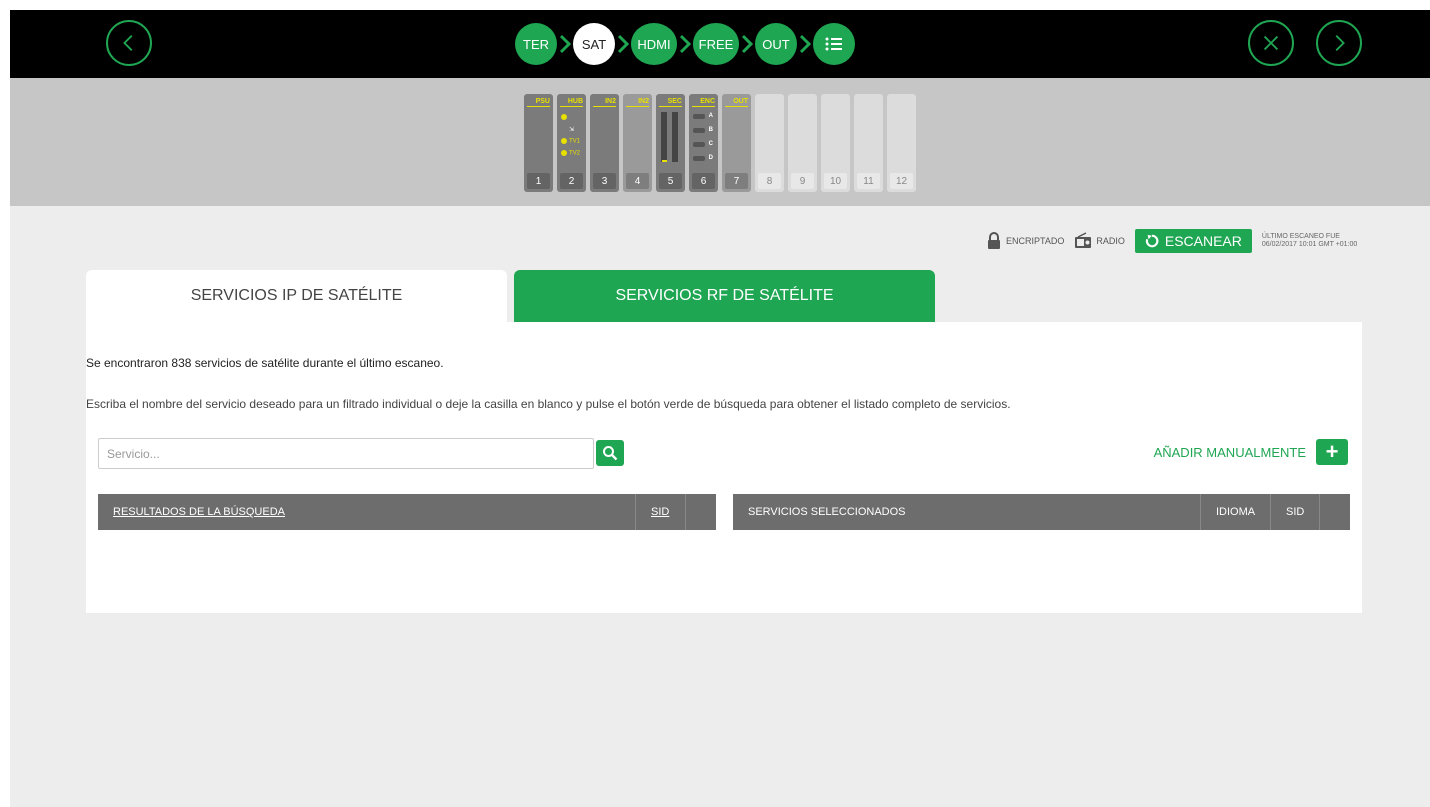 The image size is (1430, 807). I want to click on lock-icon, so click(994, 240).